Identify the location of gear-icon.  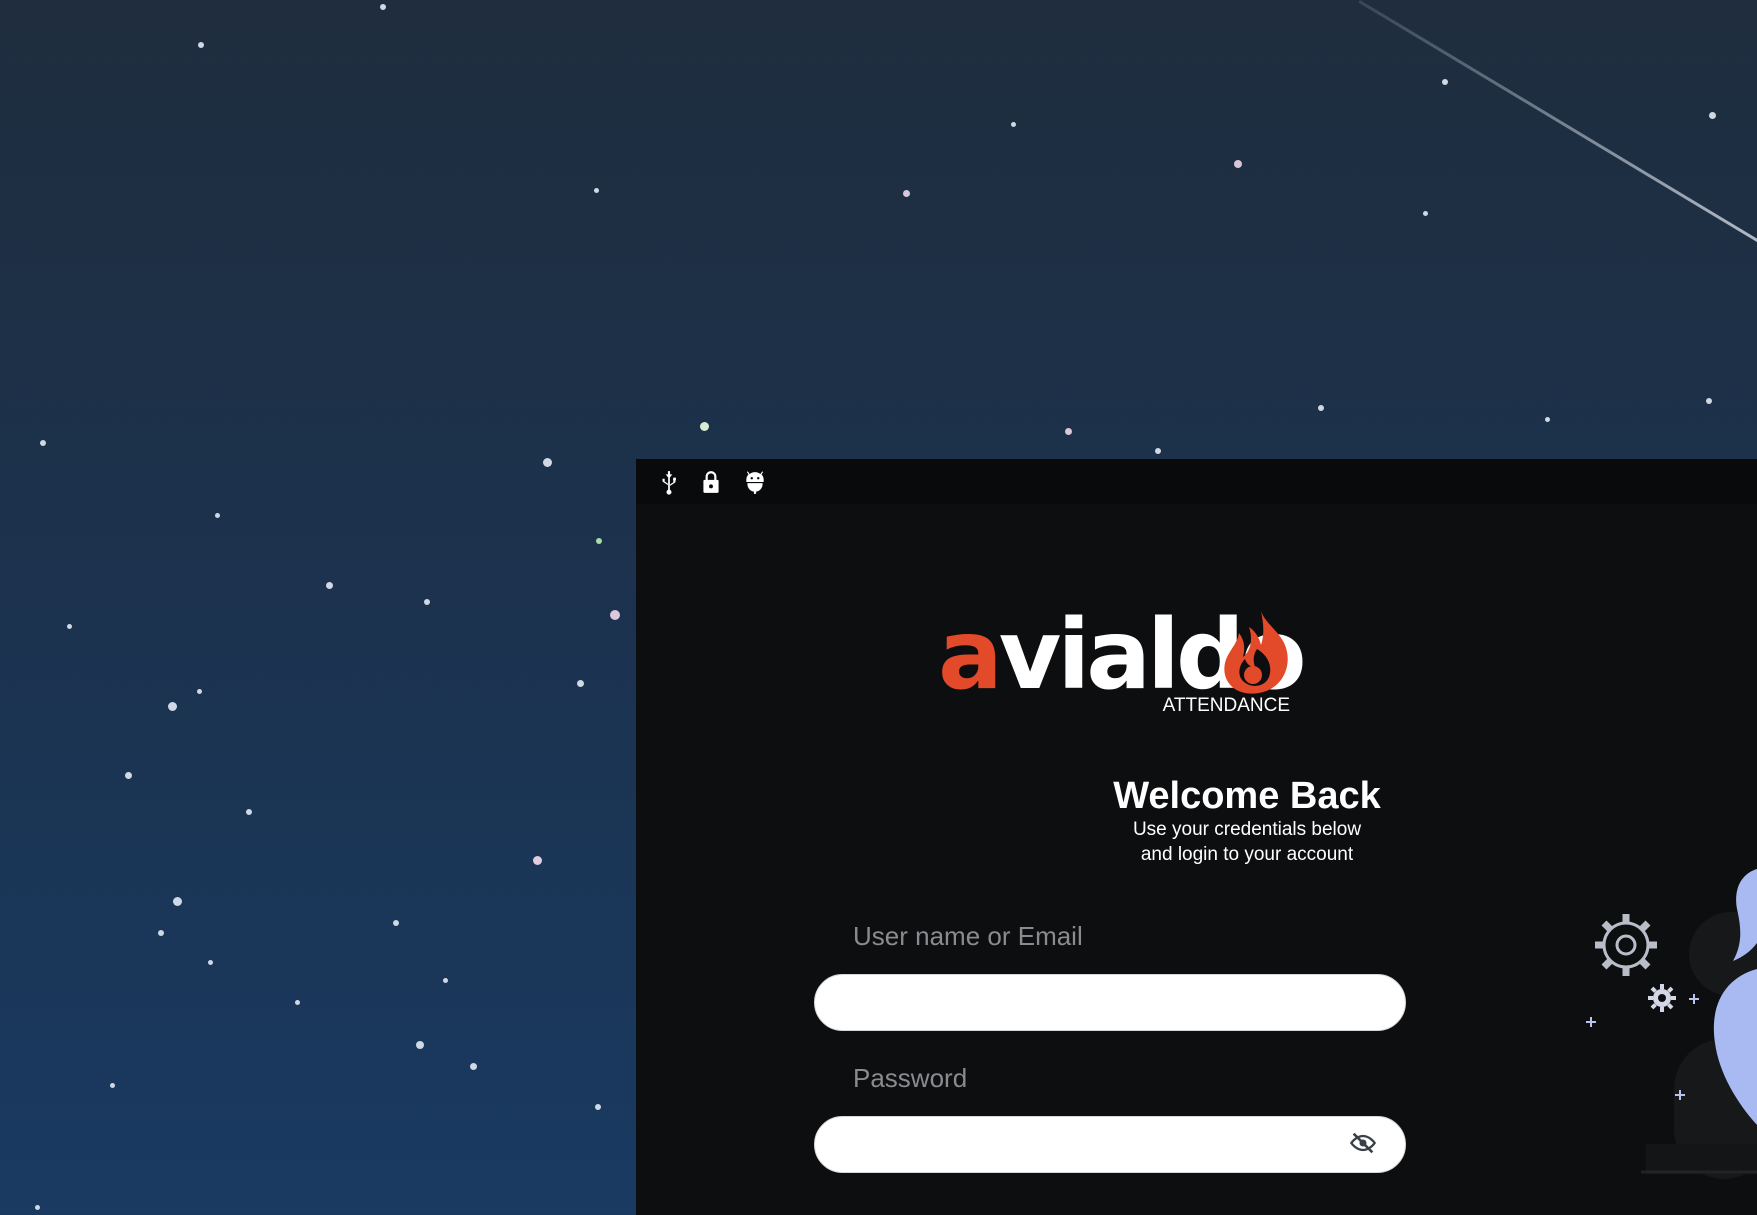
(1626, 945).